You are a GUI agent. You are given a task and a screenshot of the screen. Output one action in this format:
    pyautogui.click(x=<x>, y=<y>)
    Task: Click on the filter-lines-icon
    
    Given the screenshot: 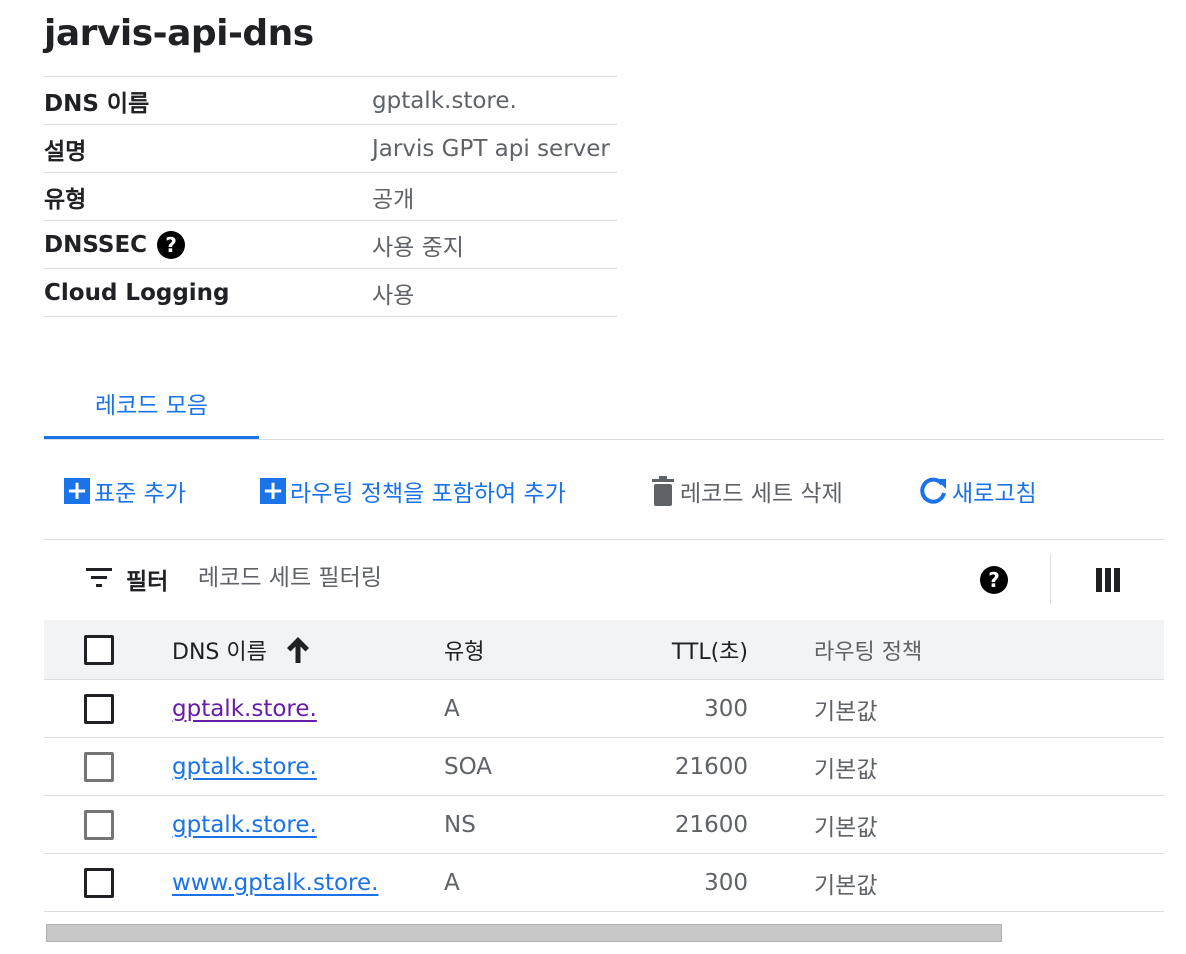 What is the action you would take?
    pyautogui.click(x=99, y=579)
    